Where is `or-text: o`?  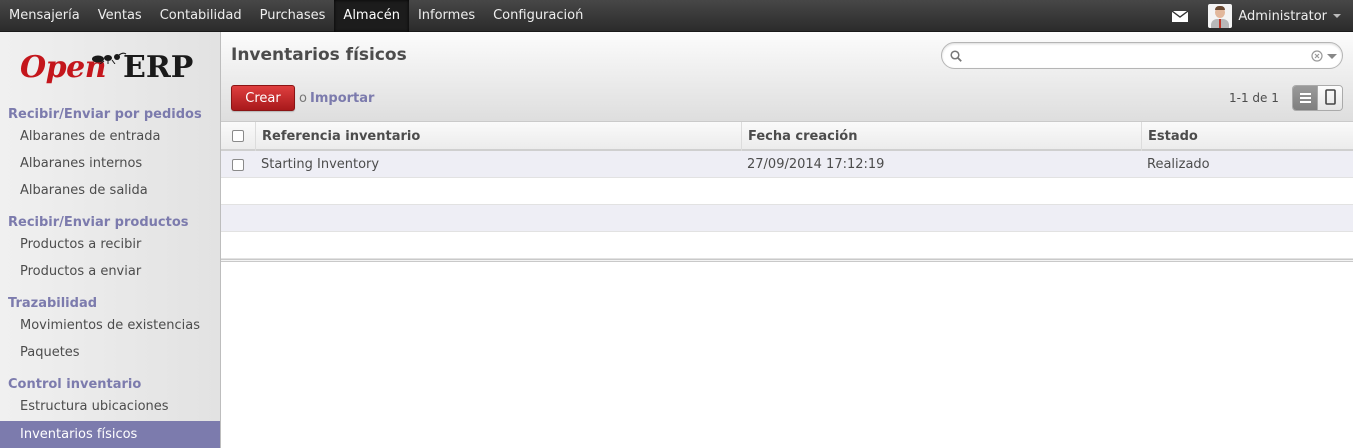
or-text: o is located at coordinates (303, 98).